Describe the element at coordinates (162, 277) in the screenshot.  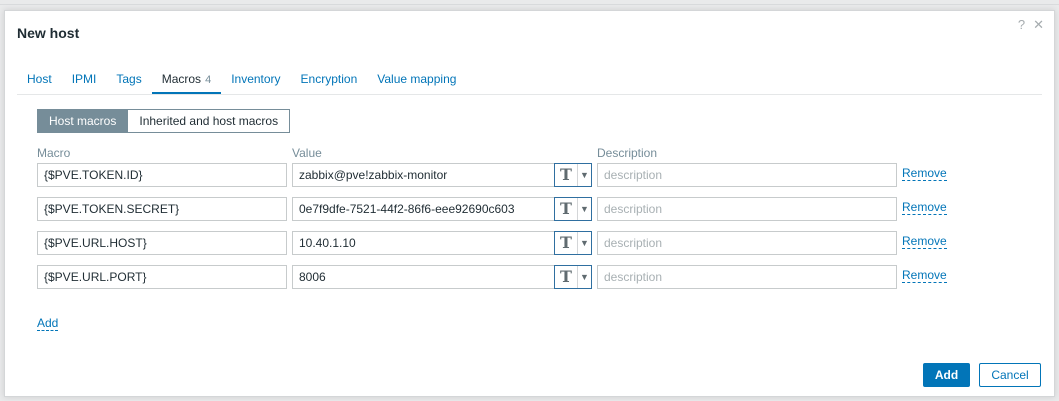
I see `macro-name-input: {$PVE.URL.PORT}` at that location.